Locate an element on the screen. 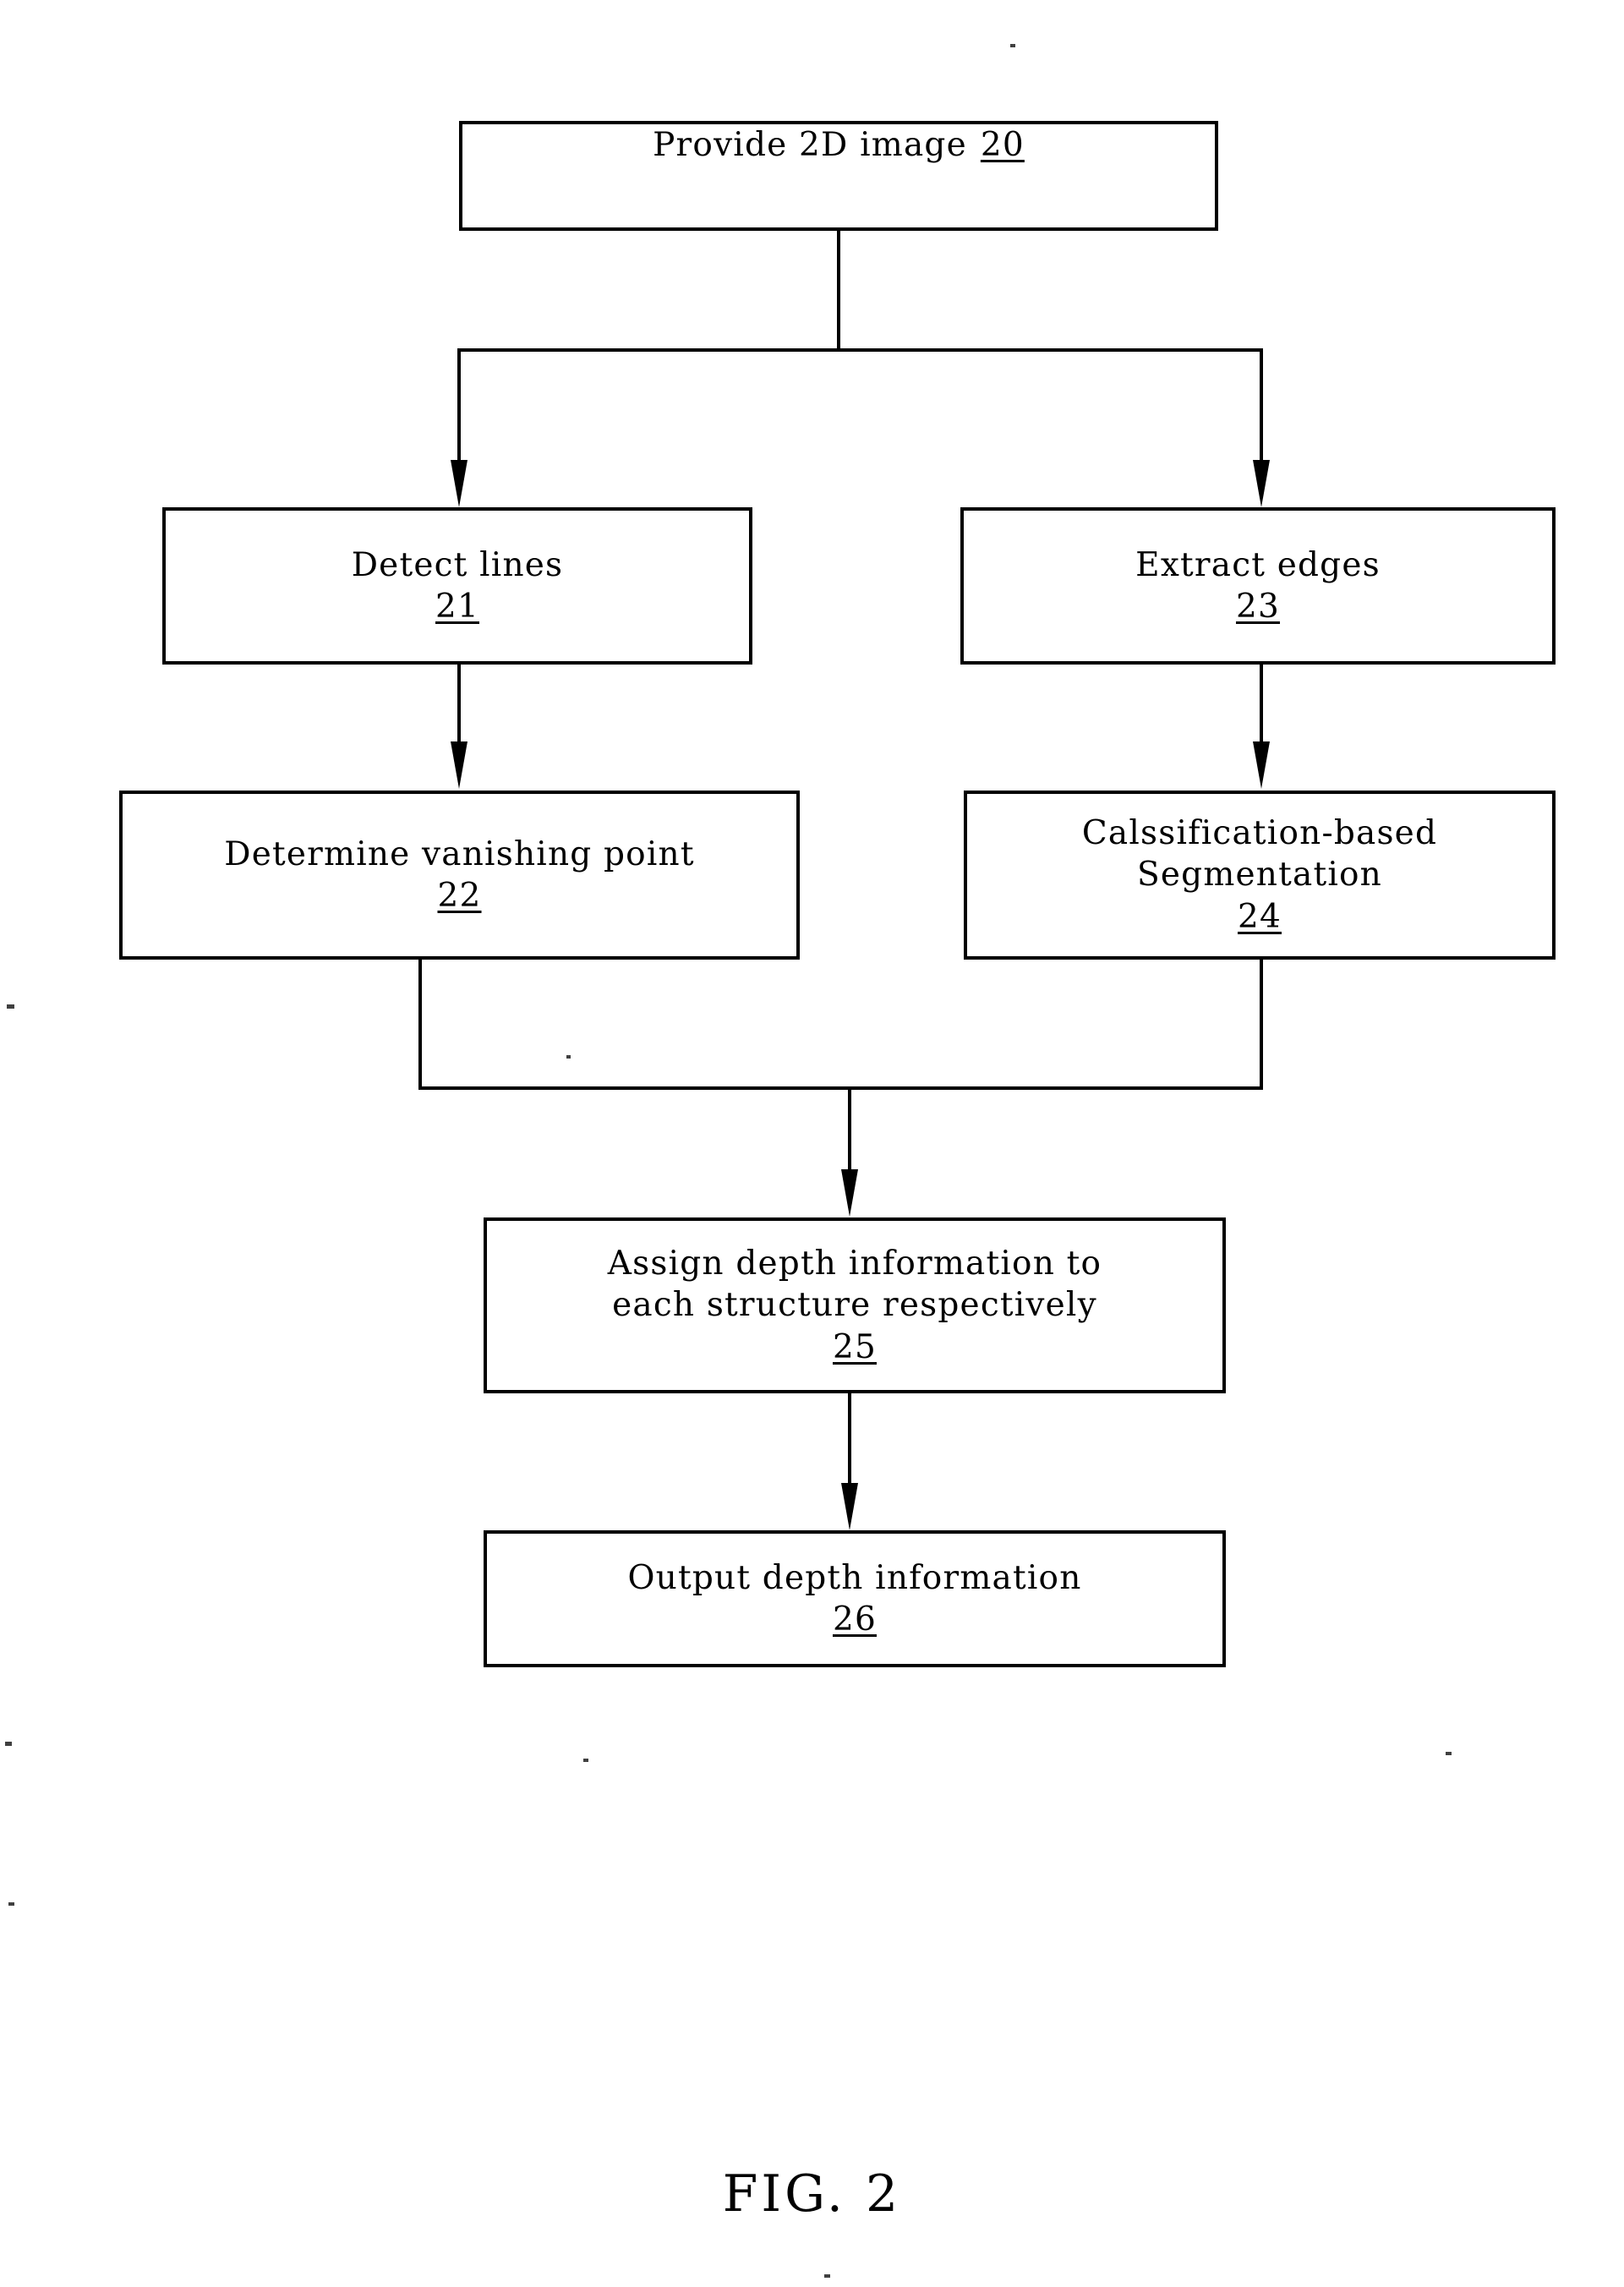  flow-node-label-line-1: Calssification-based is located at coordinates (1259, 833).